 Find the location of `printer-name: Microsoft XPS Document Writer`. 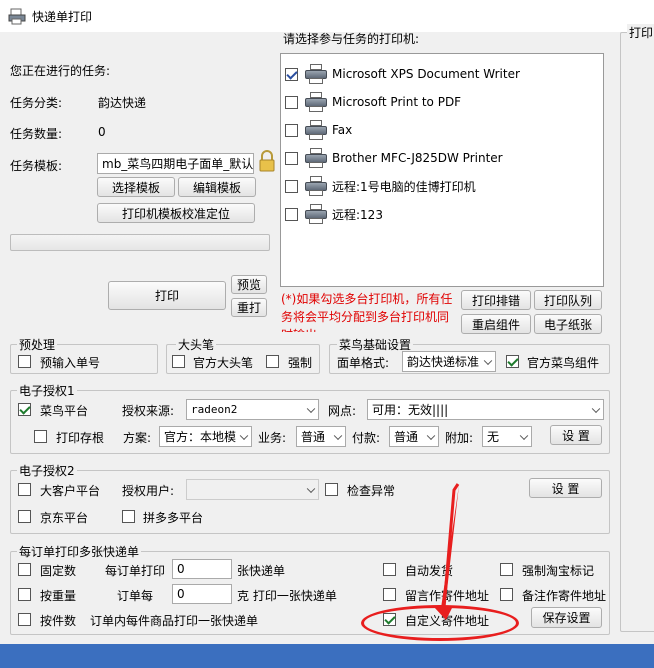

printer-name: Microsoft XPS Document Writer is located at coordinates (426, 74).